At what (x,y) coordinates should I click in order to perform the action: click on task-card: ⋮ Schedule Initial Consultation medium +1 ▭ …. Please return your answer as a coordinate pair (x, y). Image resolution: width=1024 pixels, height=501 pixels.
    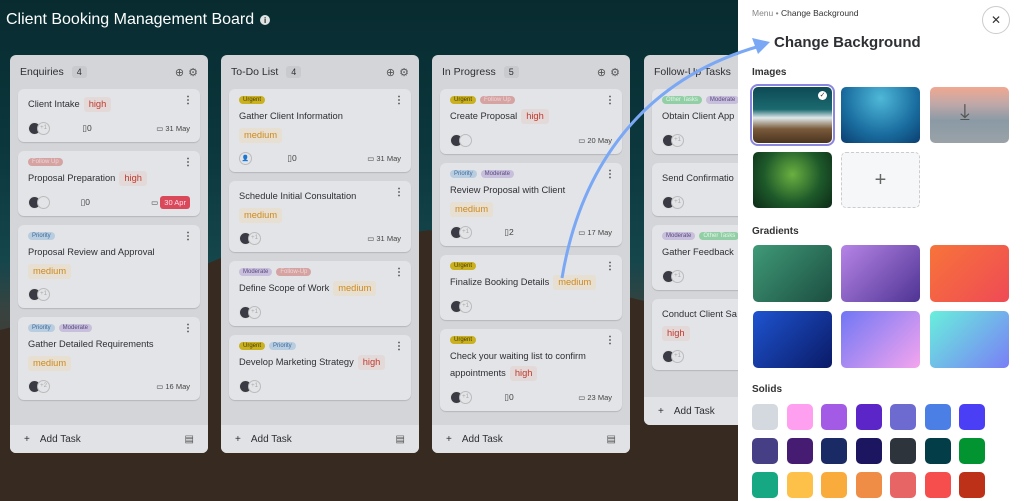
    Looking at the image, I should click on (320, 216).